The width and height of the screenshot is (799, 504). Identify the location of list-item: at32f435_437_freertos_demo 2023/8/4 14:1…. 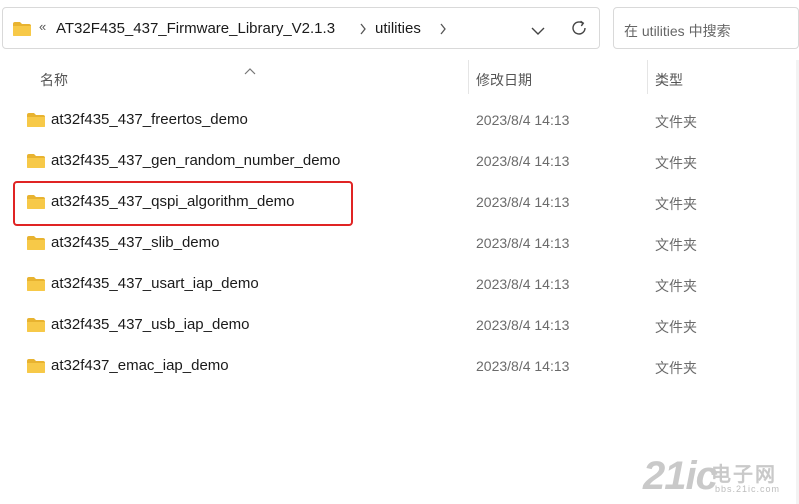
(399, 120).